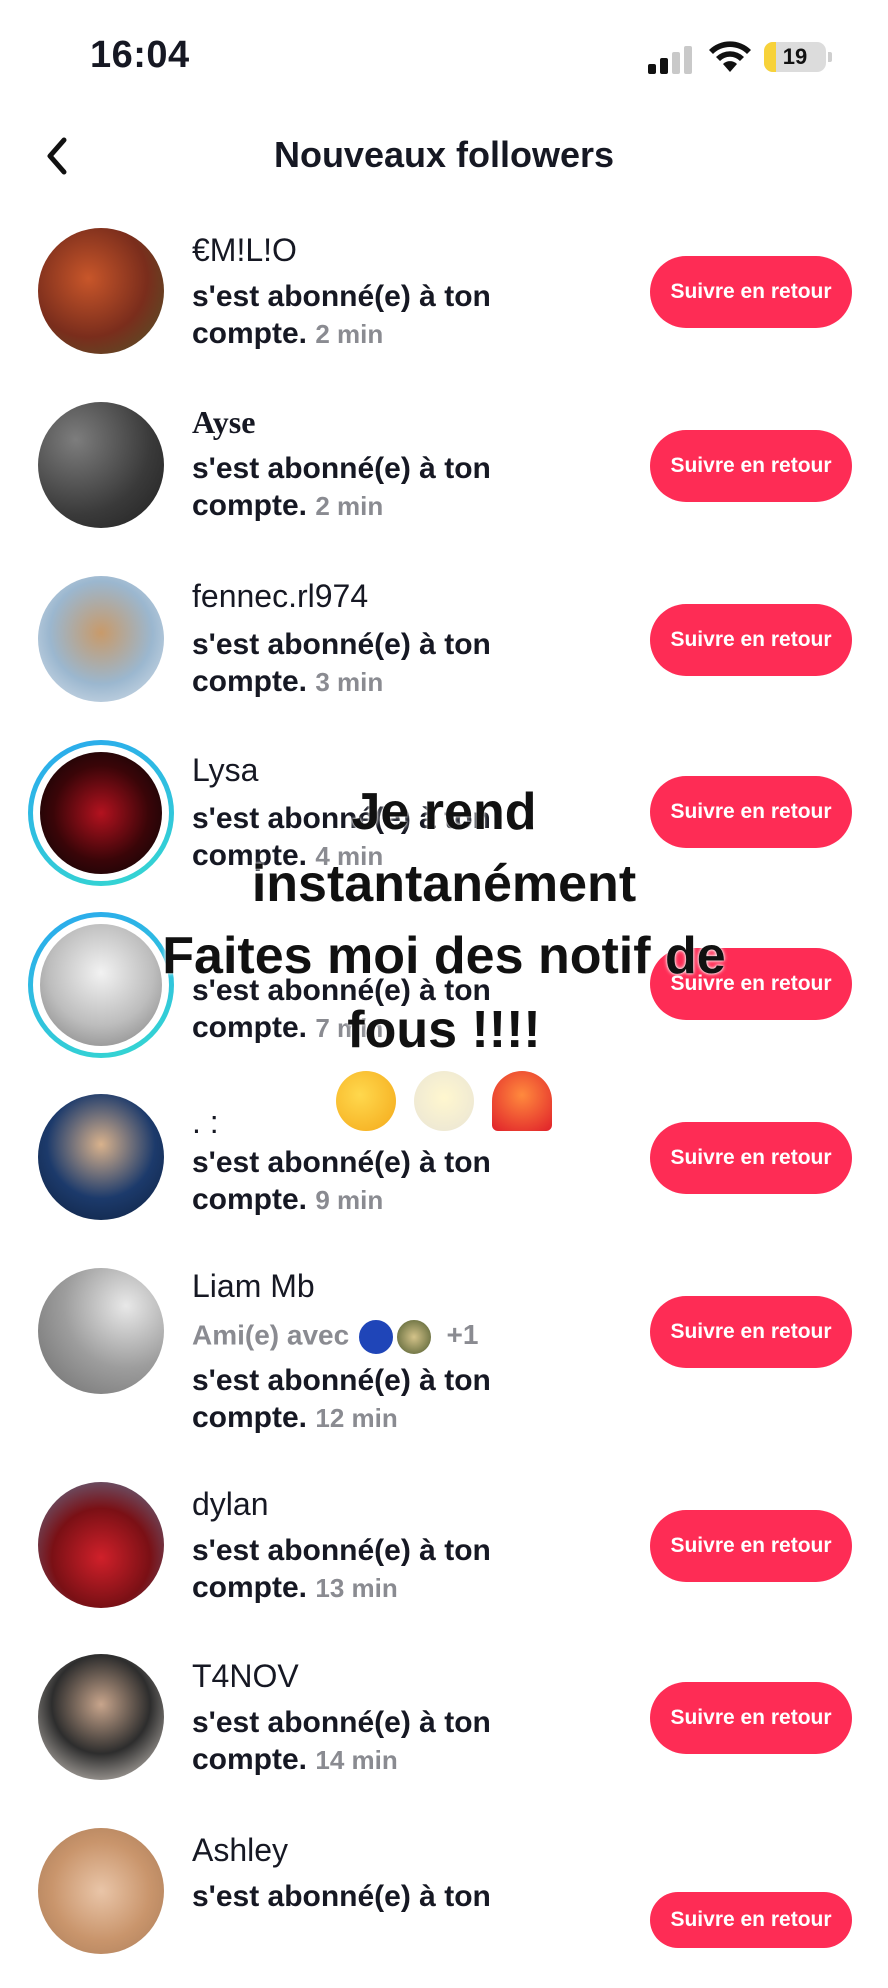 The height and width of the screenshot is (1988, 888). What do you see at coordinates (349, 1200) in the screenshot?
I see `time-ago: 9 min` at bounding box center [349, 1200].